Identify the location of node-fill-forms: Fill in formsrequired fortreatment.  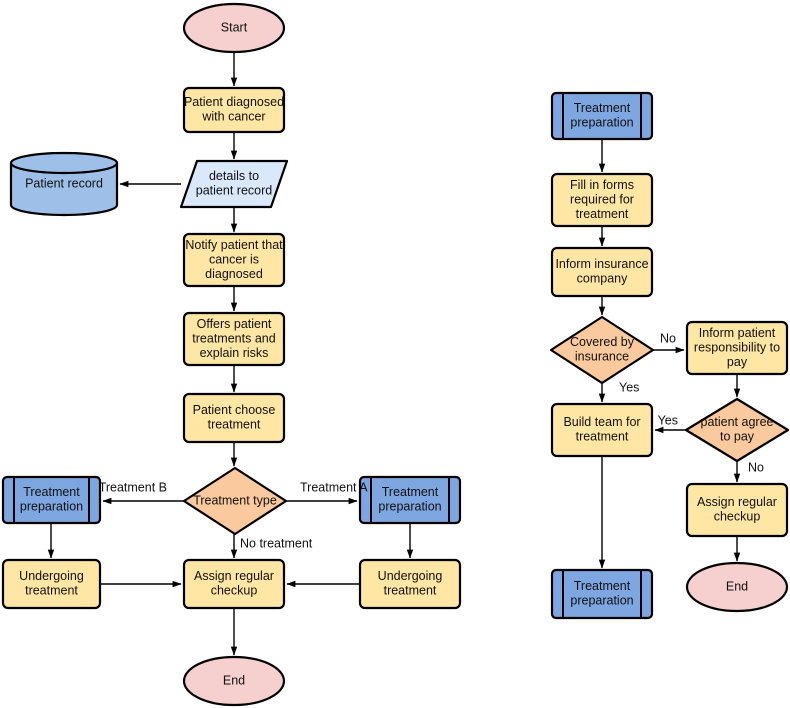
(602, 200).